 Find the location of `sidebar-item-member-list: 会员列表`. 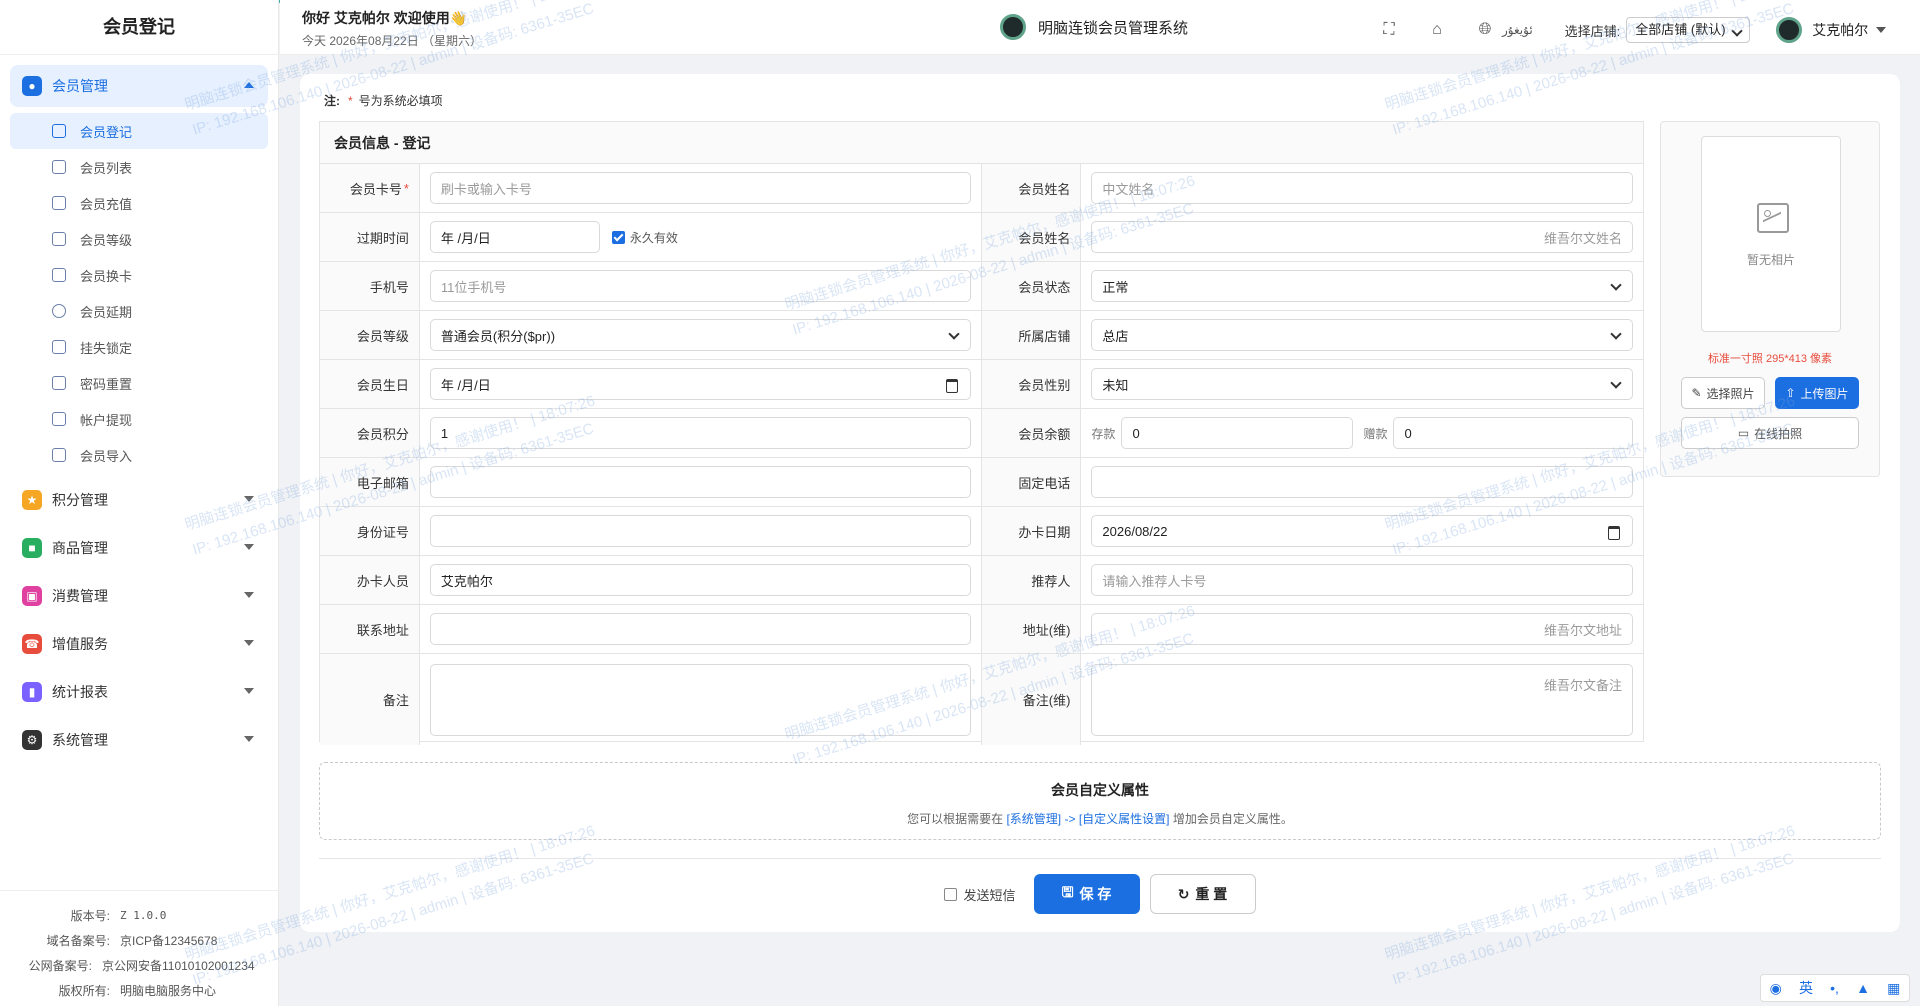

sidebar-item-member-list: 会员列表 is located at coordinates (139, 167).